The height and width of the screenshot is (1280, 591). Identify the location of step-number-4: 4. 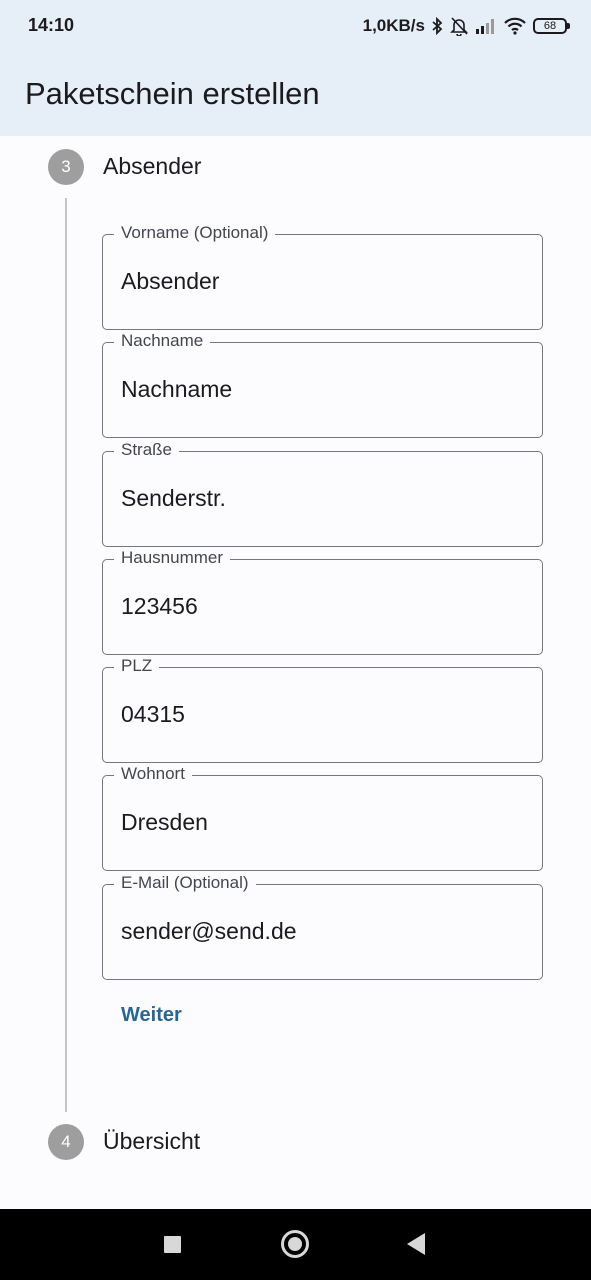
(66, 1142).